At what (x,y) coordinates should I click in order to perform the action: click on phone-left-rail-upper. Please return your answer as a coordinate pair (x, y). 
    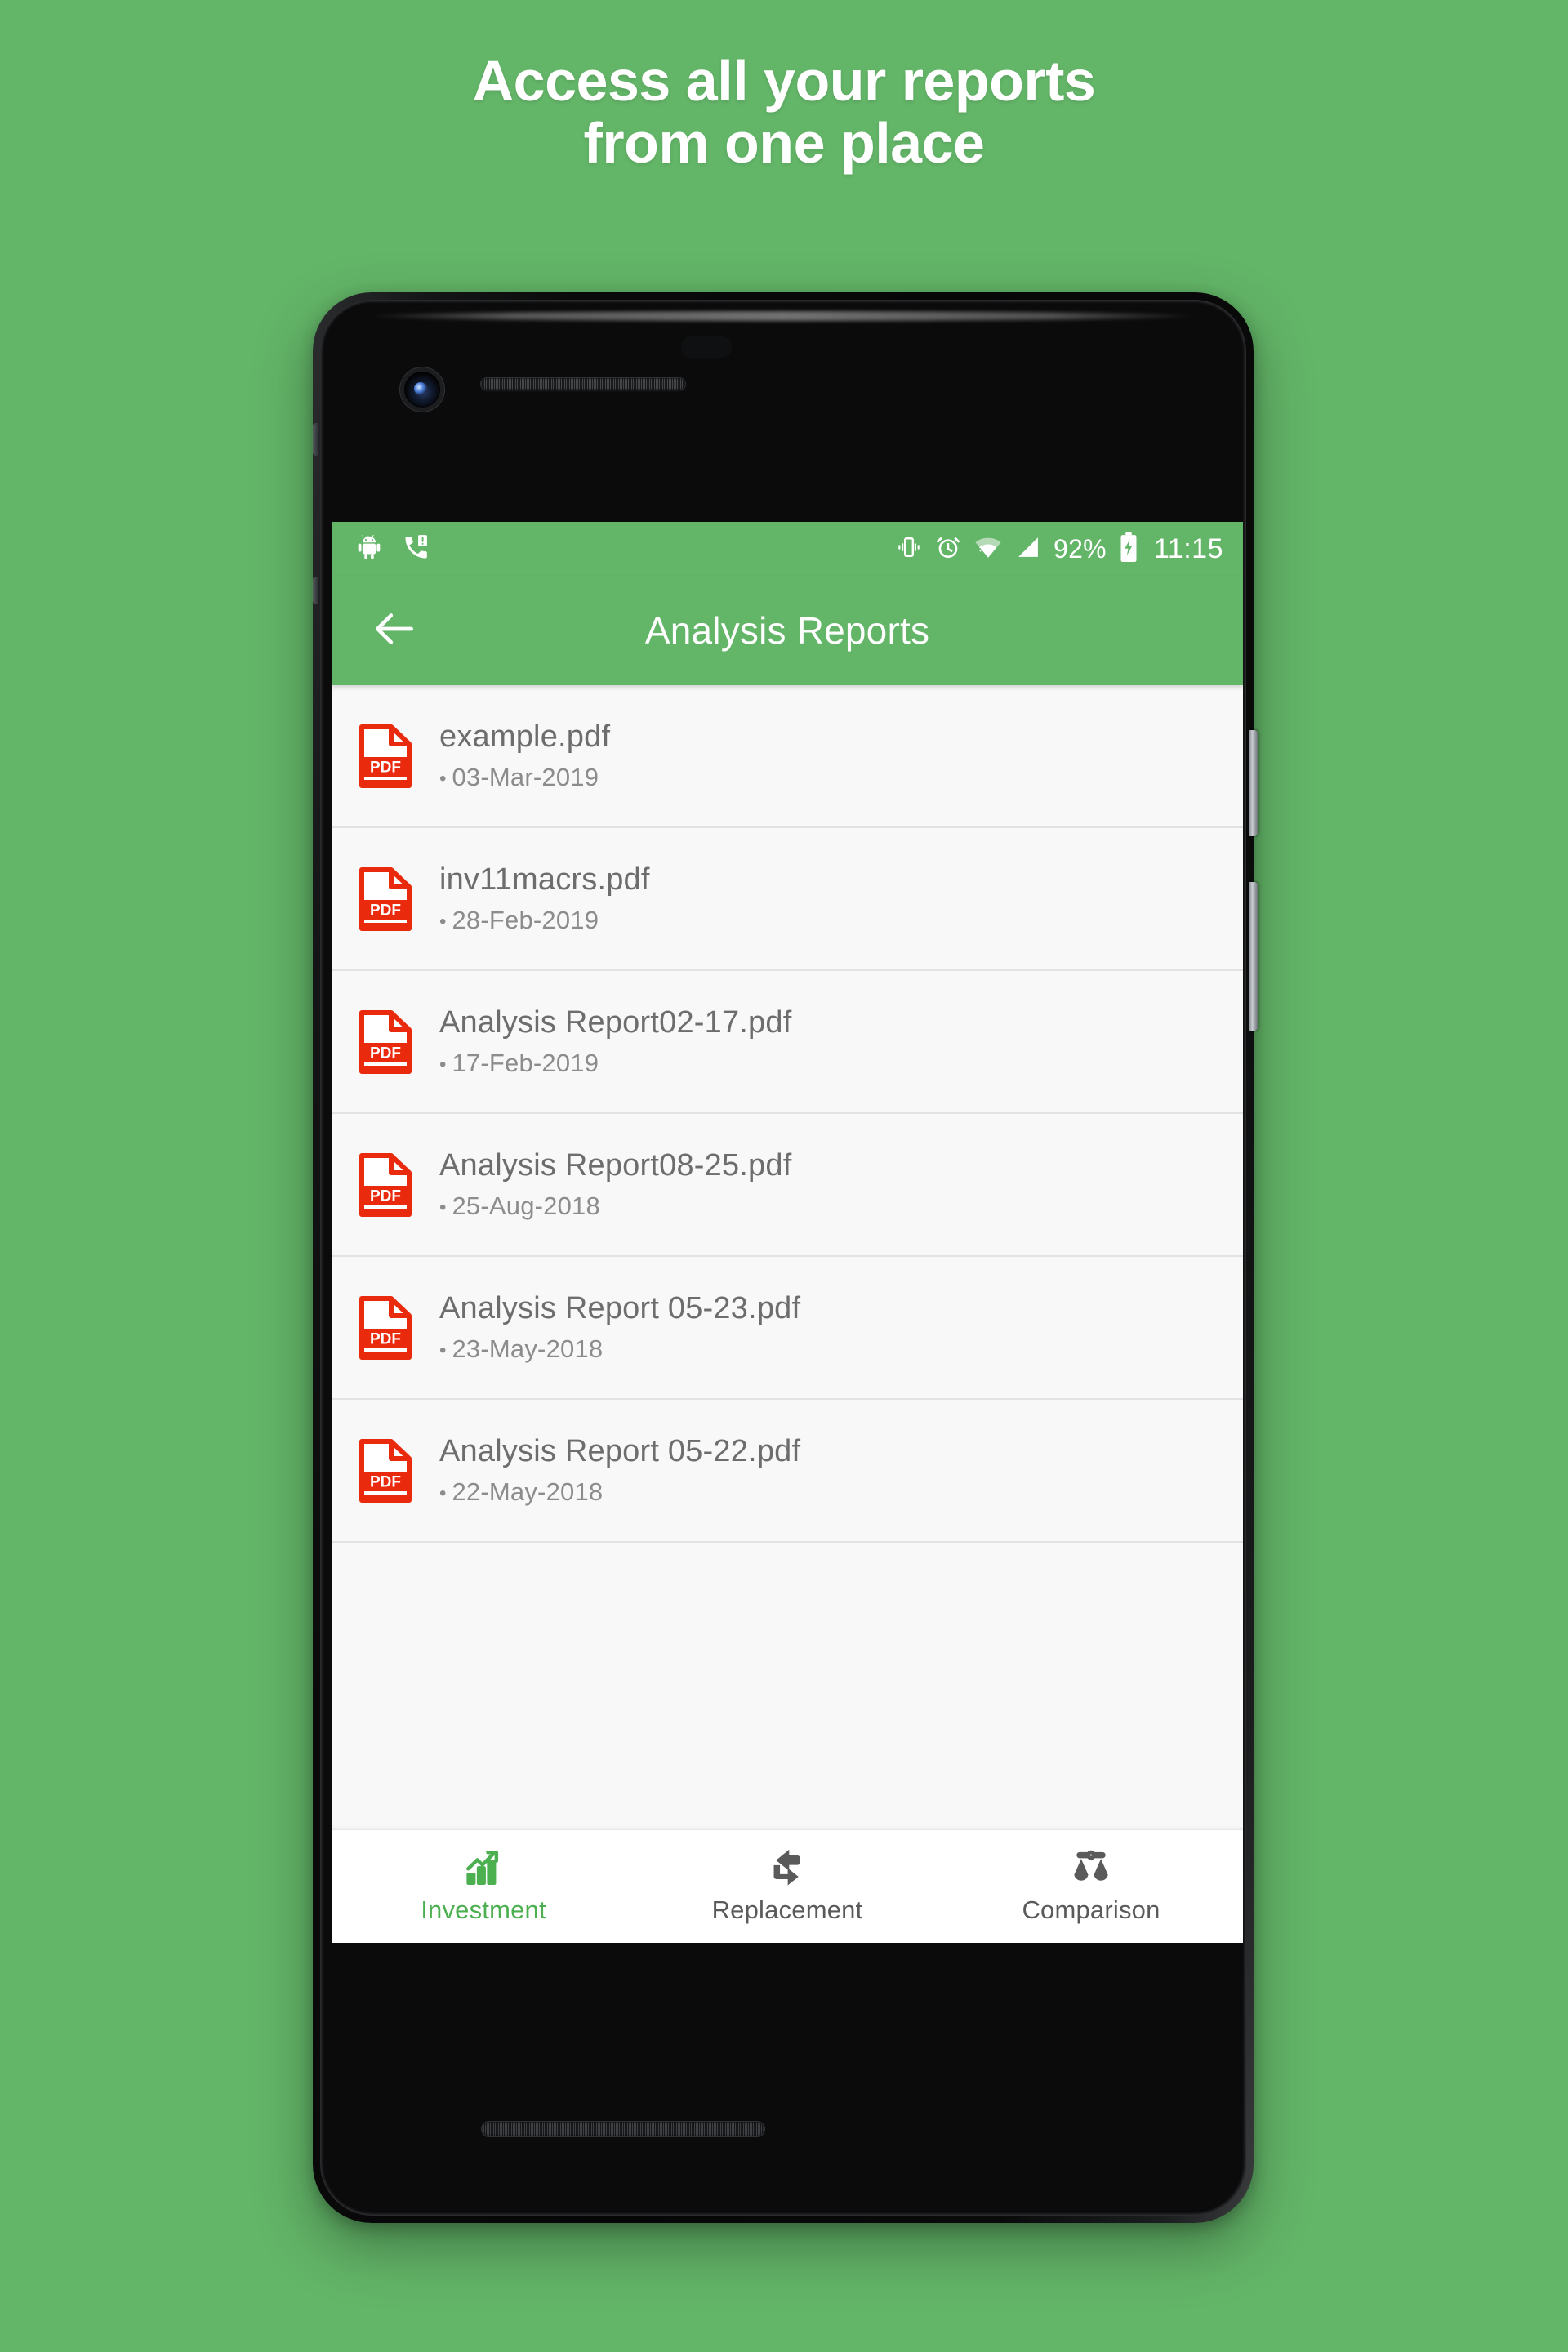
    Looking at the image, I should click on (315, 439).